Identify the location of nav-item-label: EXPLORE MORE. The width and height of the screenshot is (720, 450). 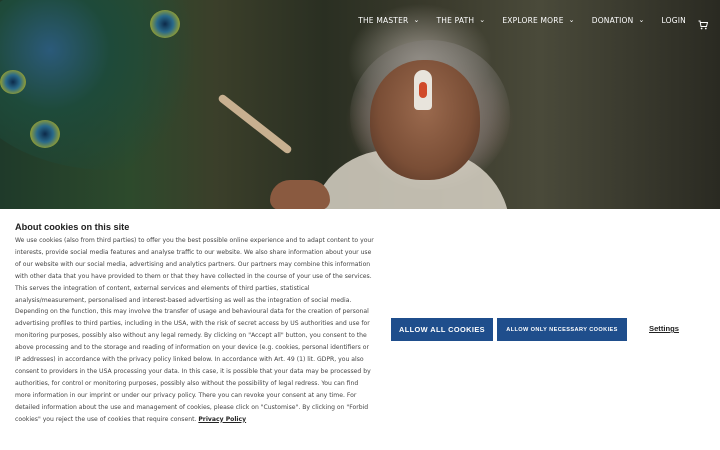
(533, 20).